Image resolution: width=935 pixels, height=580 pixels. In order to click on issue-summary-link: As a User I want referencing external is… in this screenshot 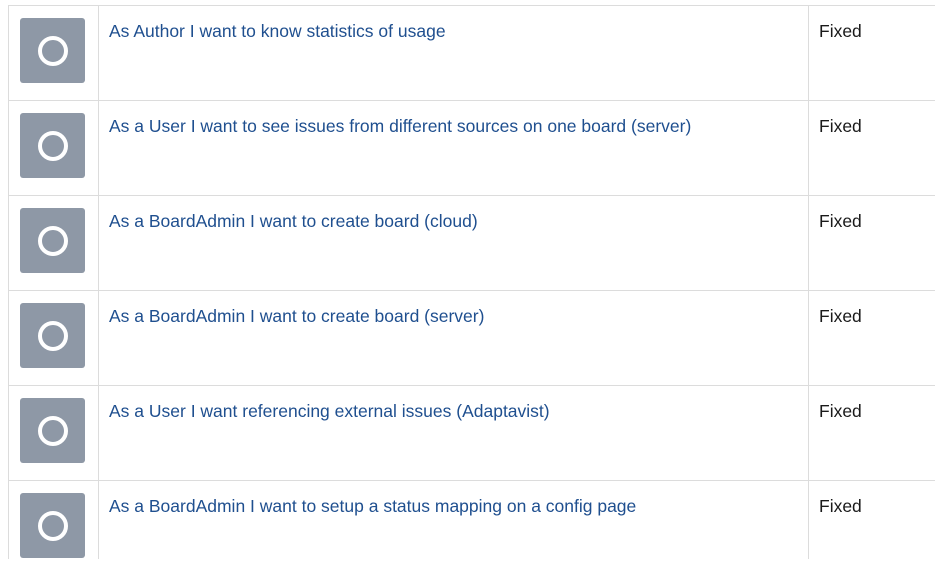, I will do `click(453, 411)`.